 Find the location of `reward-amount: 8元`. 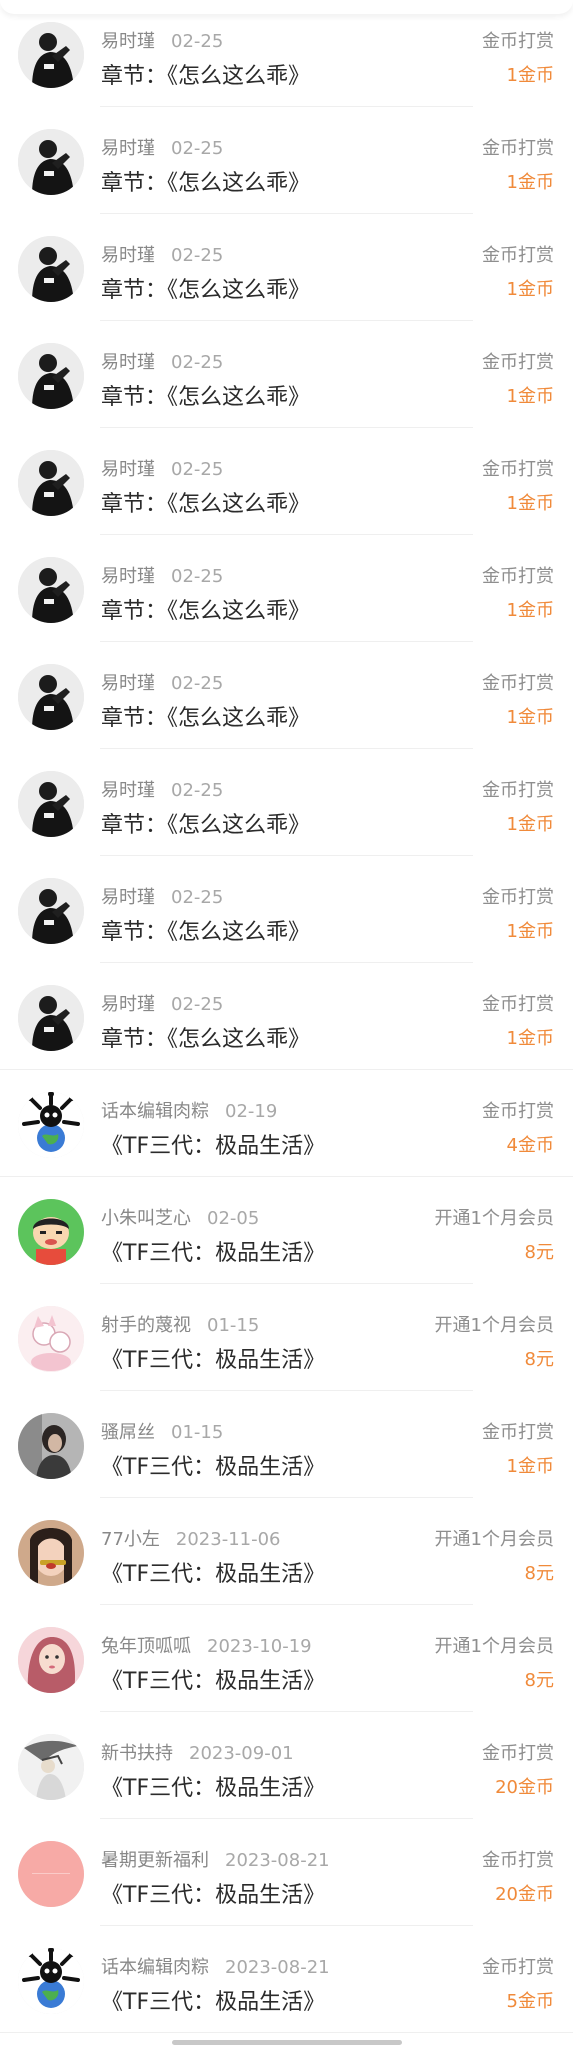

reward-amount: 8元 is located at coordinates (539, 1252).